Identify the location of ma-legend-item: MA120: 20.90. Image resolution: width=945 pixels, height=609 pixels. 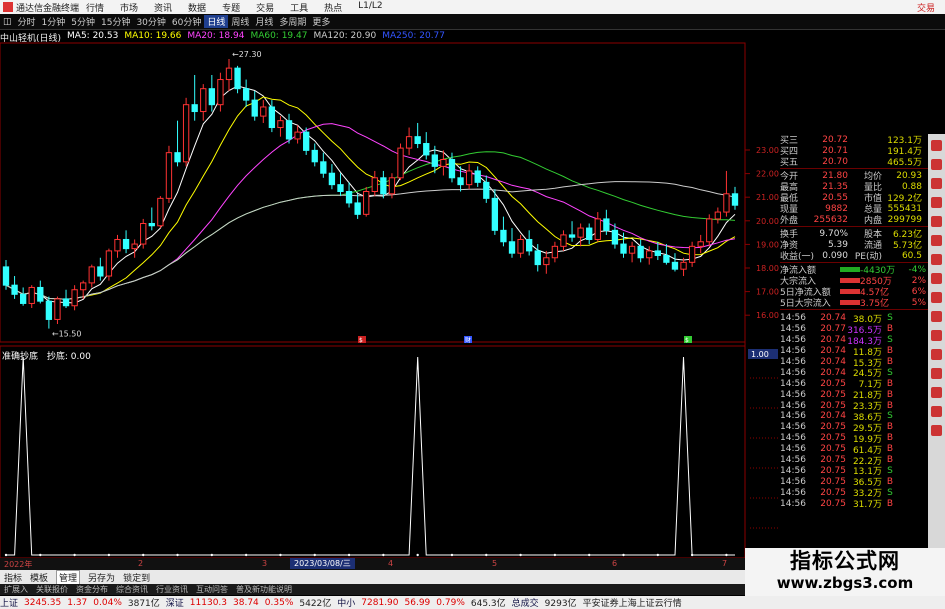
(345, 36).